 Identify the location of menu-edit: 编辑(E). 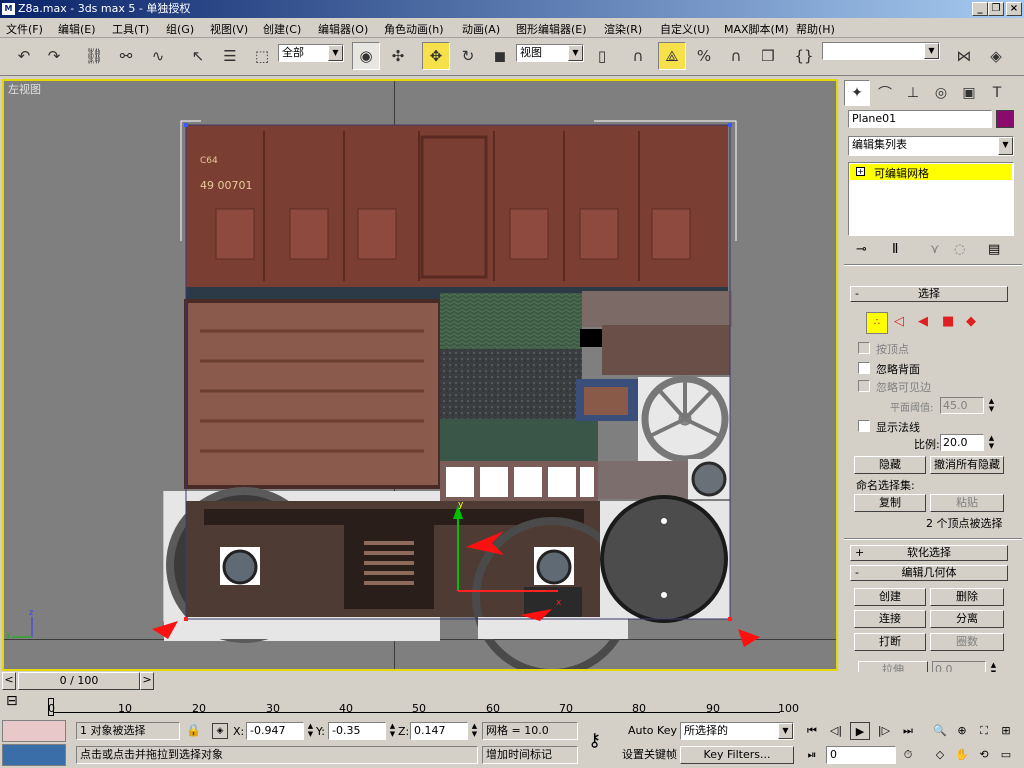
(77, 29).